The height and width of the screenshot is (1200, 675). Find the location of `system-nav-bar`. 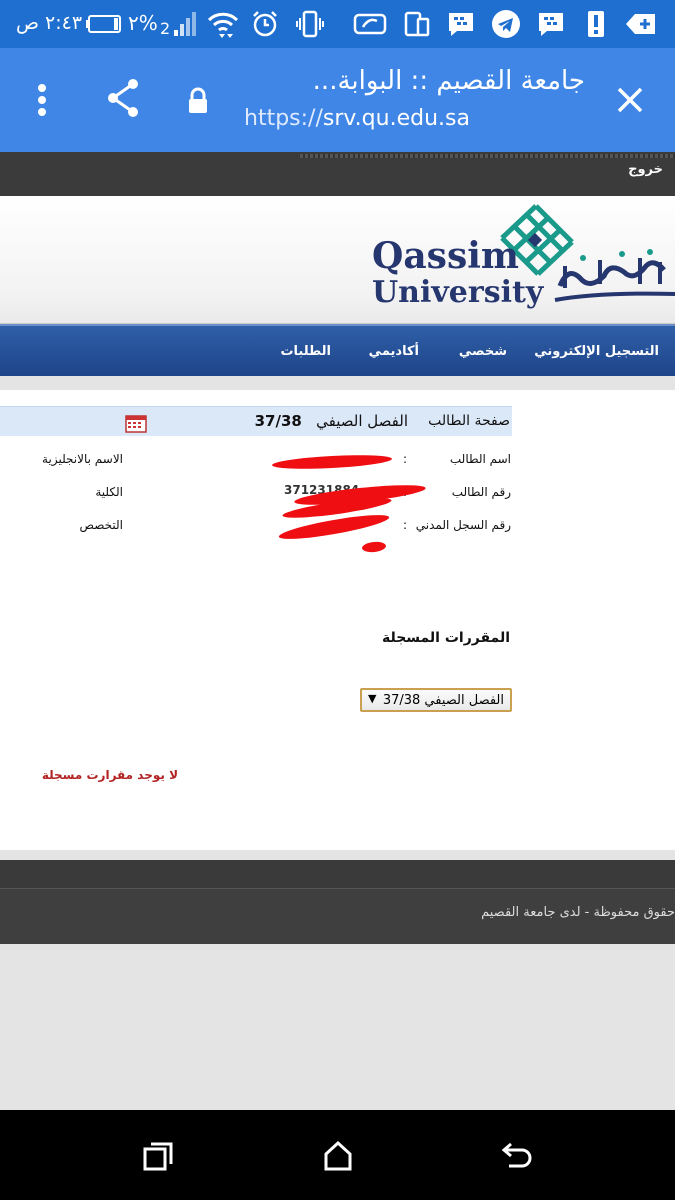

system-nav-bar is located at coordinates (337, 1155).